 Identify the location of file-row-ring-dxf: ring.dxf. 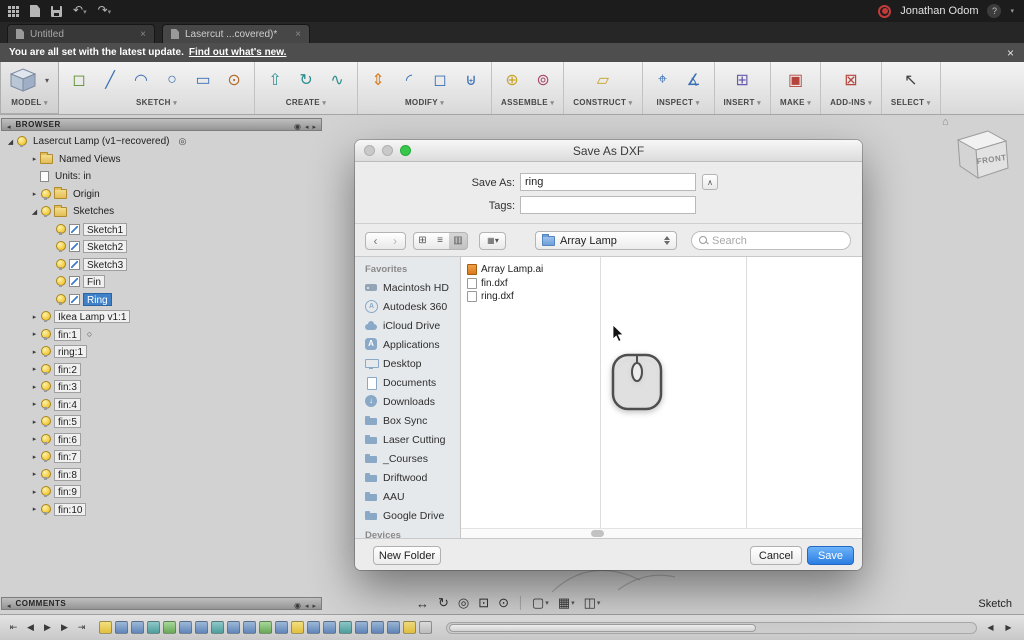
(661, 297).